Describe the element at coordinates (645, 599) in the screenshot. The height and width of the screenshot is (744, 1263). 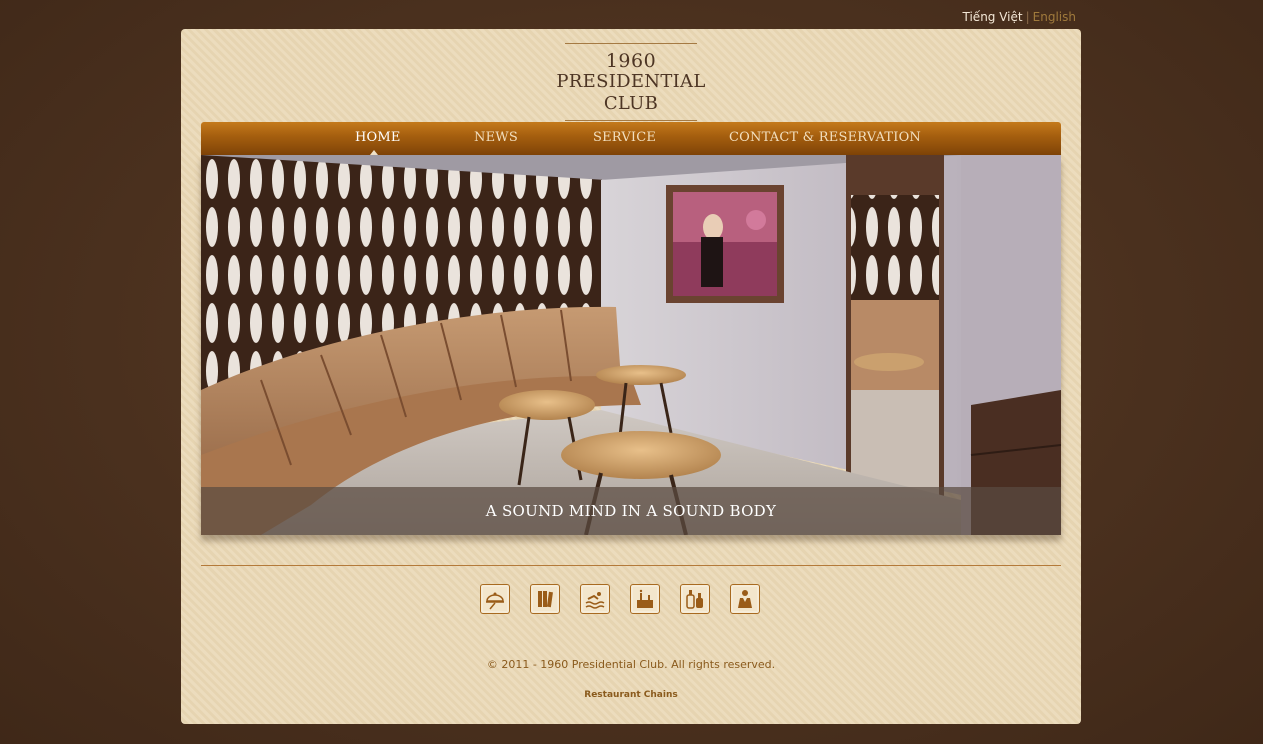
I see `cake-candles-icon` at that location.